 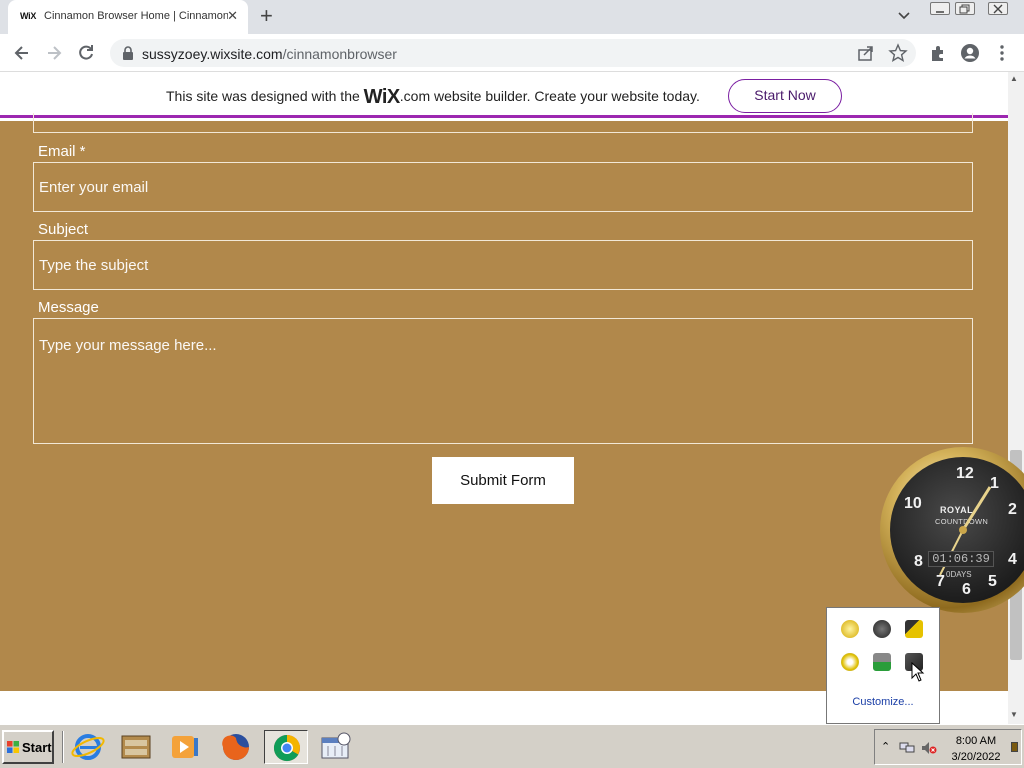 I want to click on taskbar-separator, so click(x=63, y=747).